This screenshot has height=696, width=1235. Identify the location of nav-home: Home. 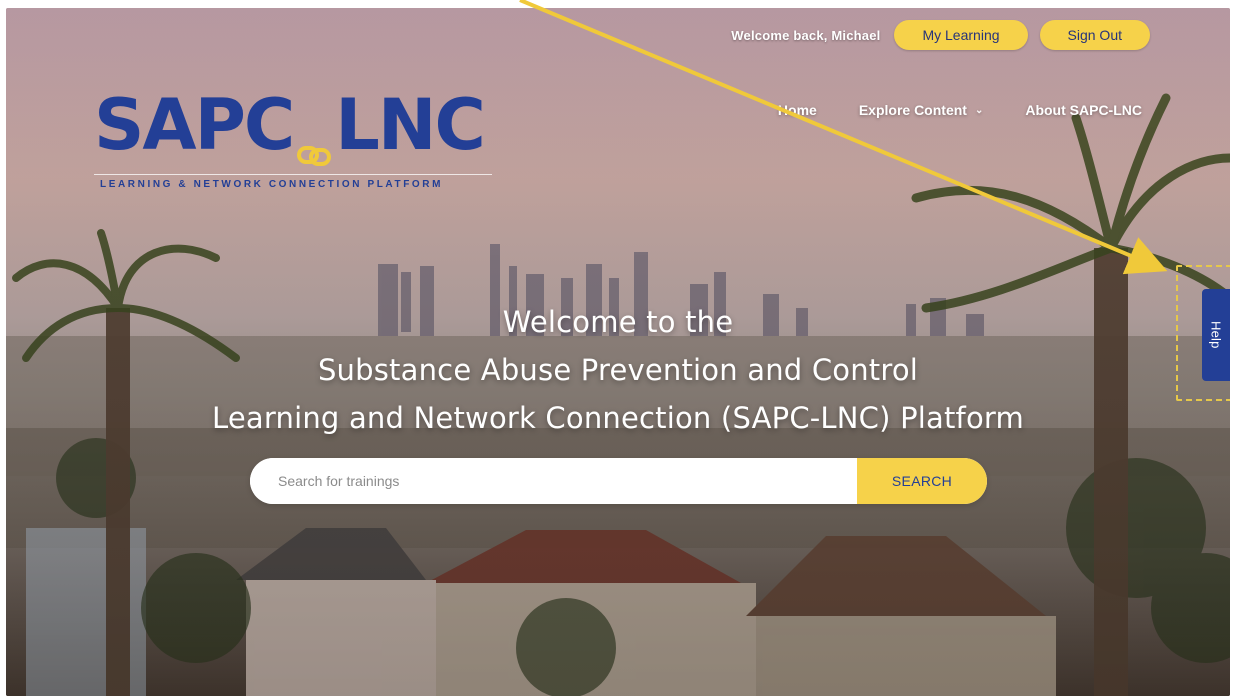
(797, 110).